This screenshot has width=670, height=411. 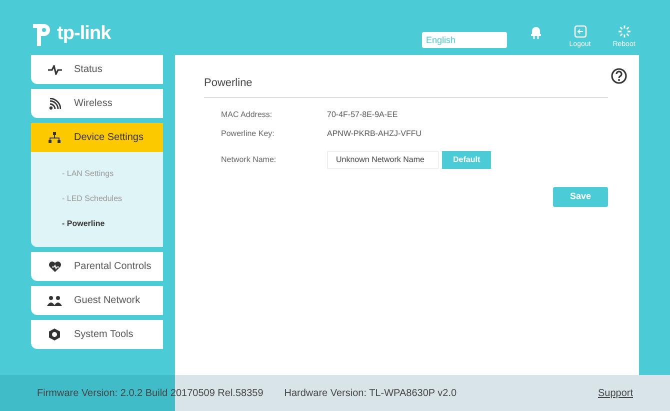 I want to click on field-label: MAC Address:, so click(x=247, y=114).